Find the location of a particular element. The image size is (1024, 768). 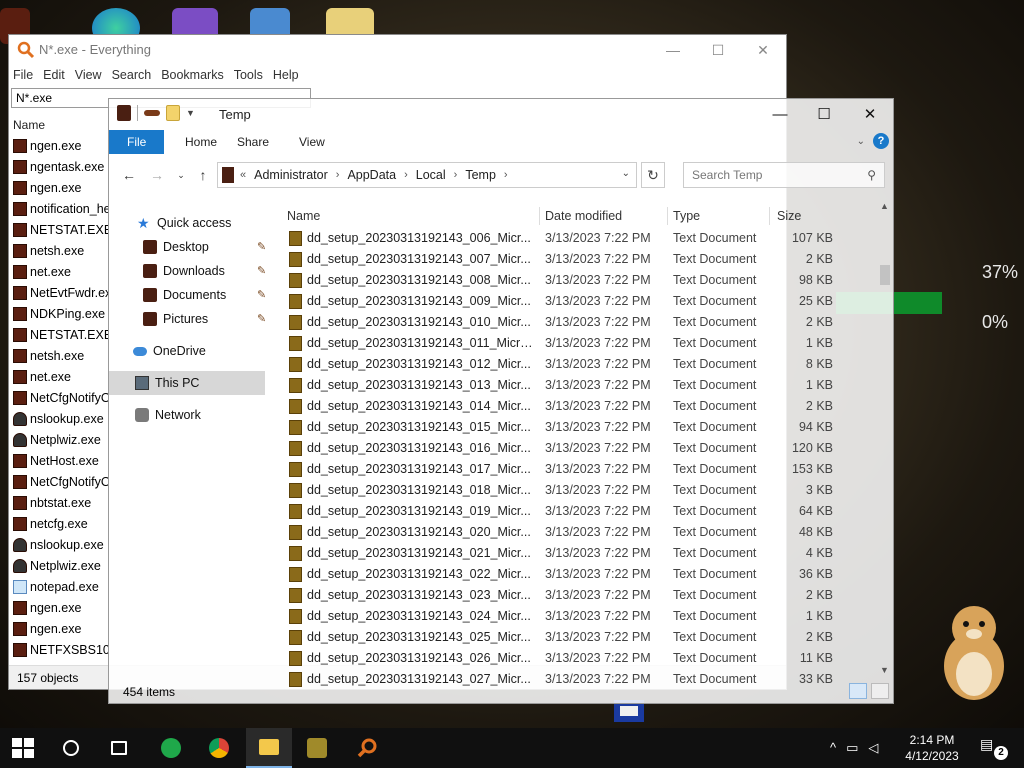

forward-arrow-icon: → is located at coordinates (157, 175).